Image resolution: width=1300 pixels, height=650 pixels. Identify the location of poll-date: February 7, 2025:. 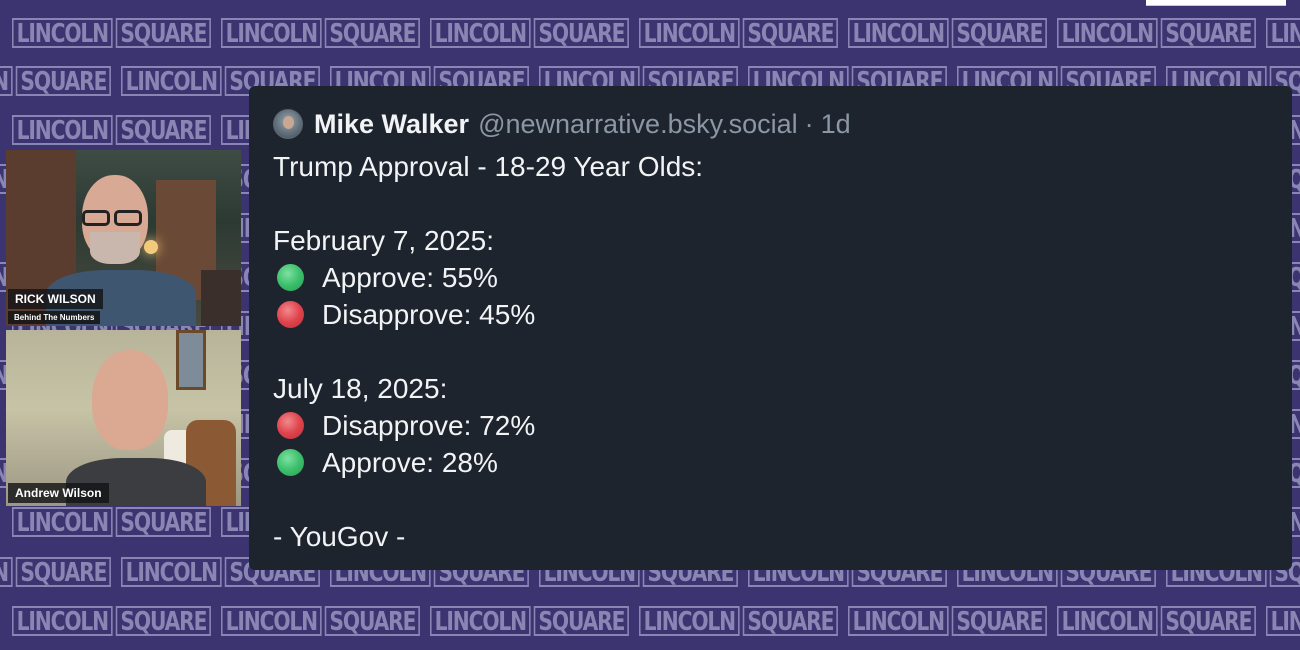
(384, 240).